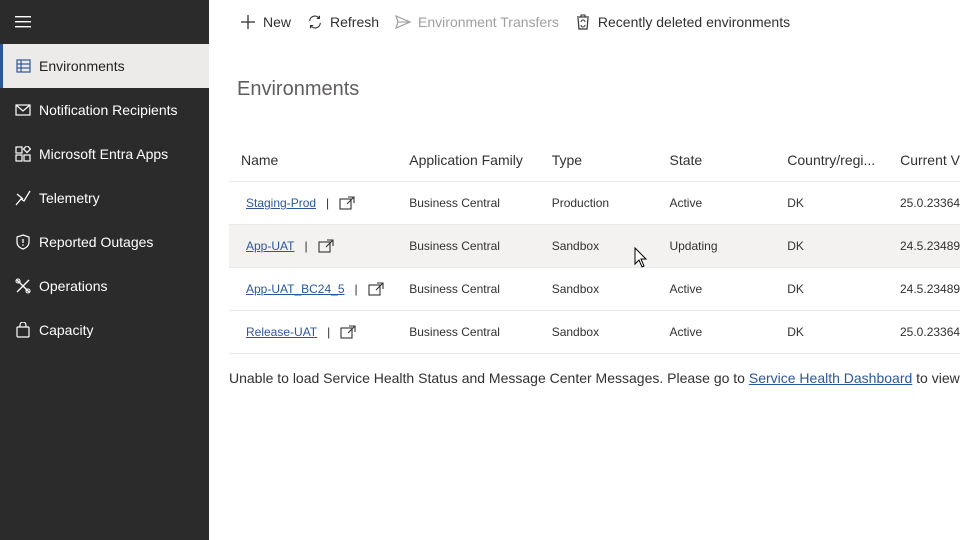 Image resolution: width=960 pixels, height=540 pixels. What do you see at coordinates (355, 22) in the screenshot?
I see `refresh-button-label: Refresh` at bounding box center [355, 22].